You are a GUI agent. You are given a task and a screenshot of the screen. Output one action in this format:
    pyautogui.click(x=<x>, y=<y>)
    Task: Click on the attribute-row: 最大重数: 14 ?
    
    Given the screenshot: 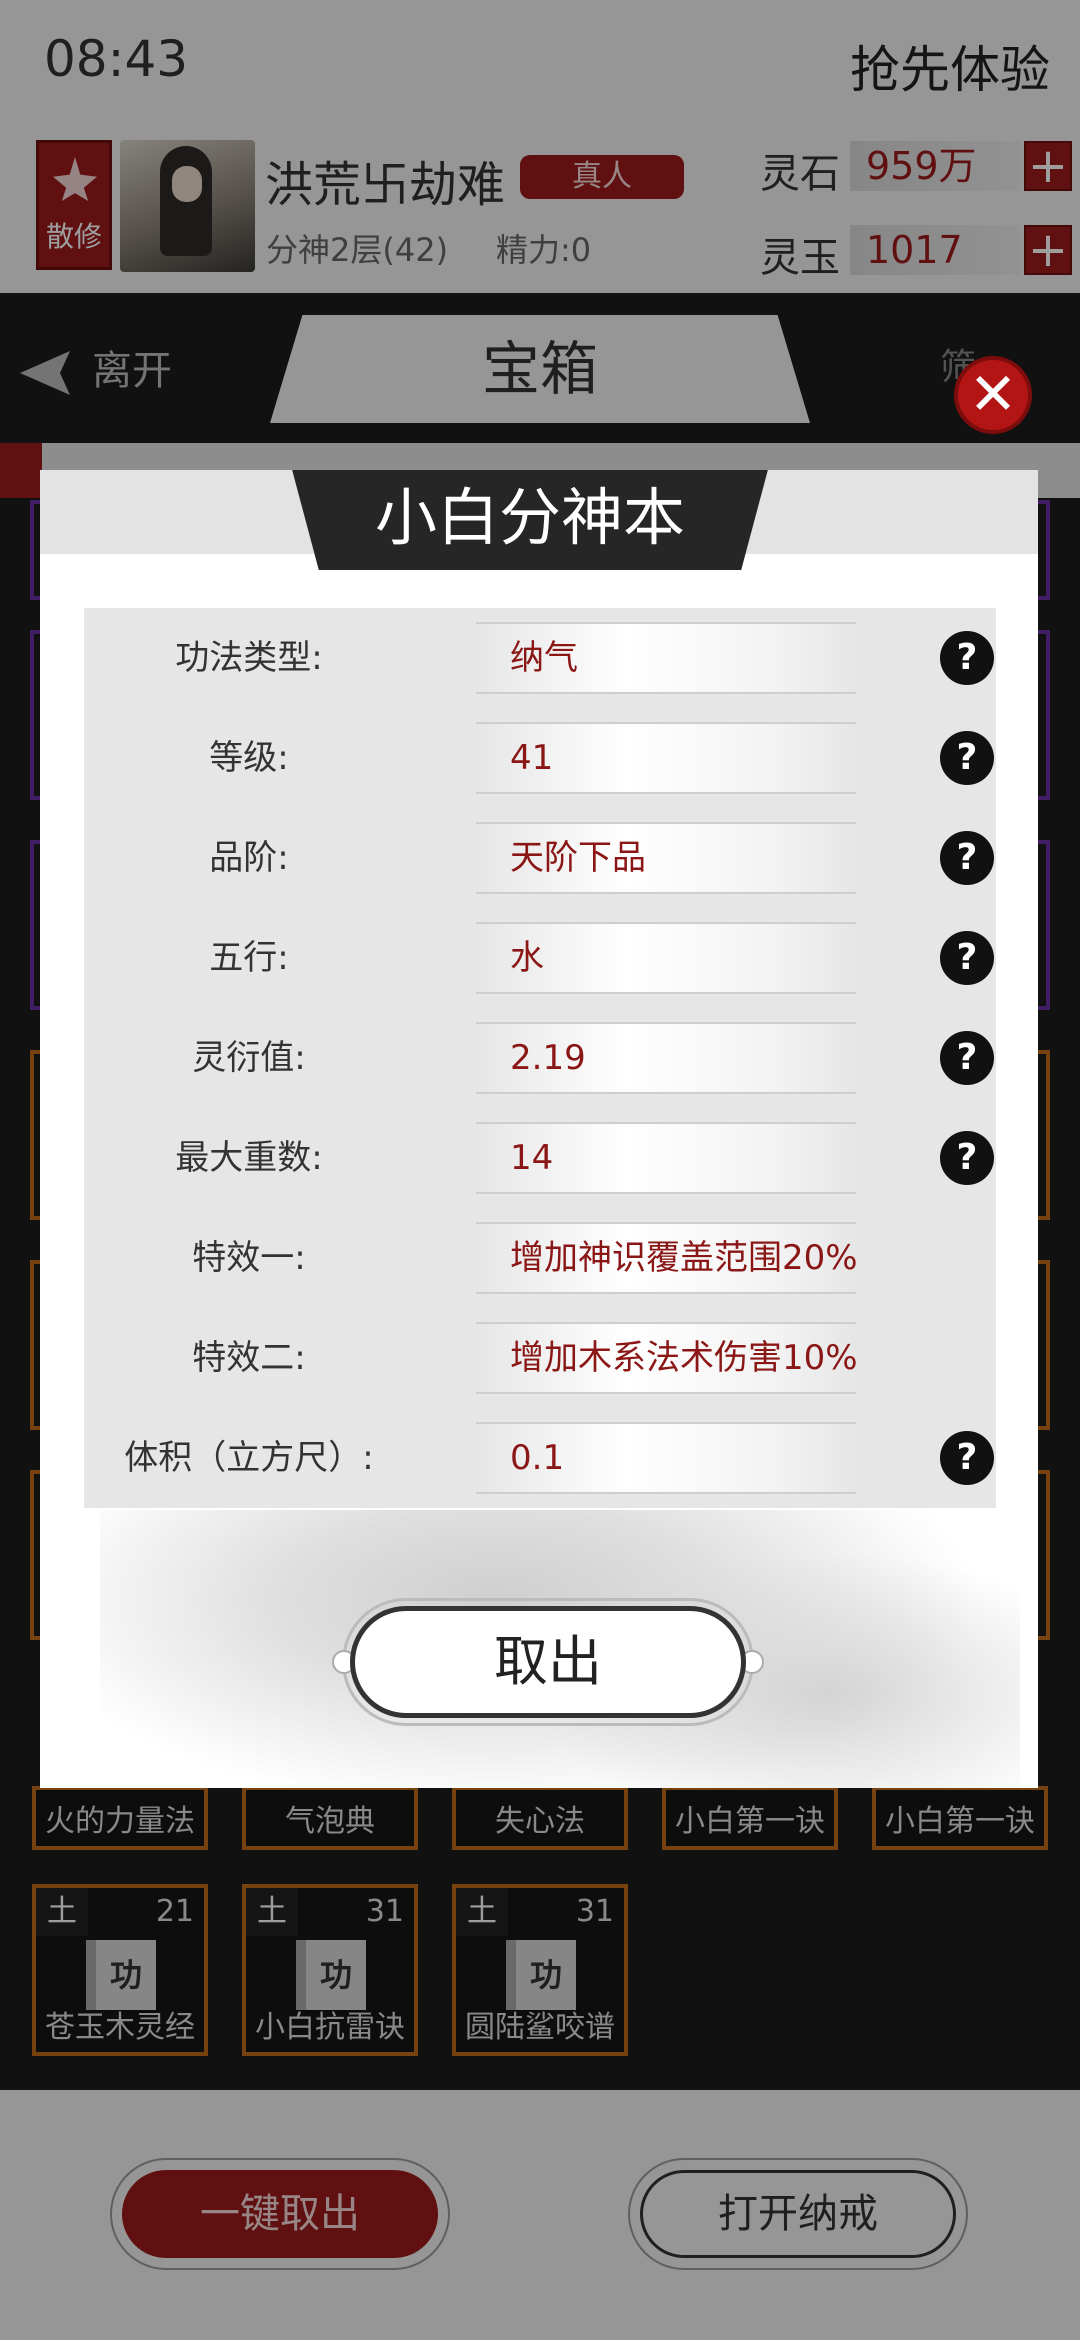 What is the action you would take?
    pyautogui.click(x=540, y=1158)
    